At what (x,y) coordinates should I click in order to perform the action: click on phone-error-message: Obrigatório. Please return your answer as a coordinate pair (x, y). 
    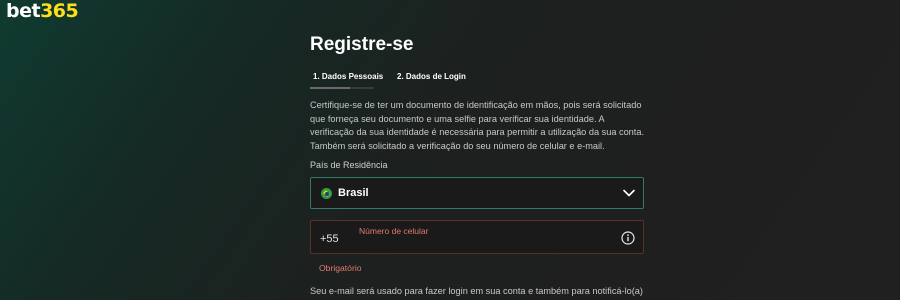
    Looking at the image, I should click on (340, 268).